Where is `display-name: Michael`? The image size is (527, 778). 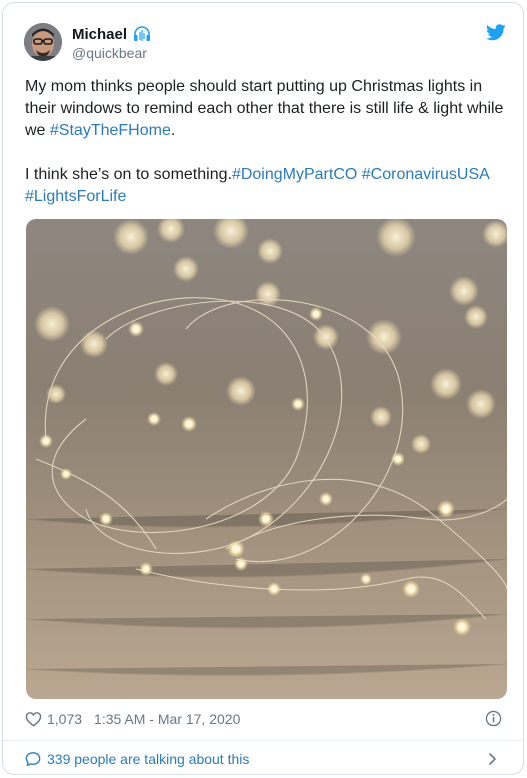 display-name: Michael is located at coordinates (99, 34).